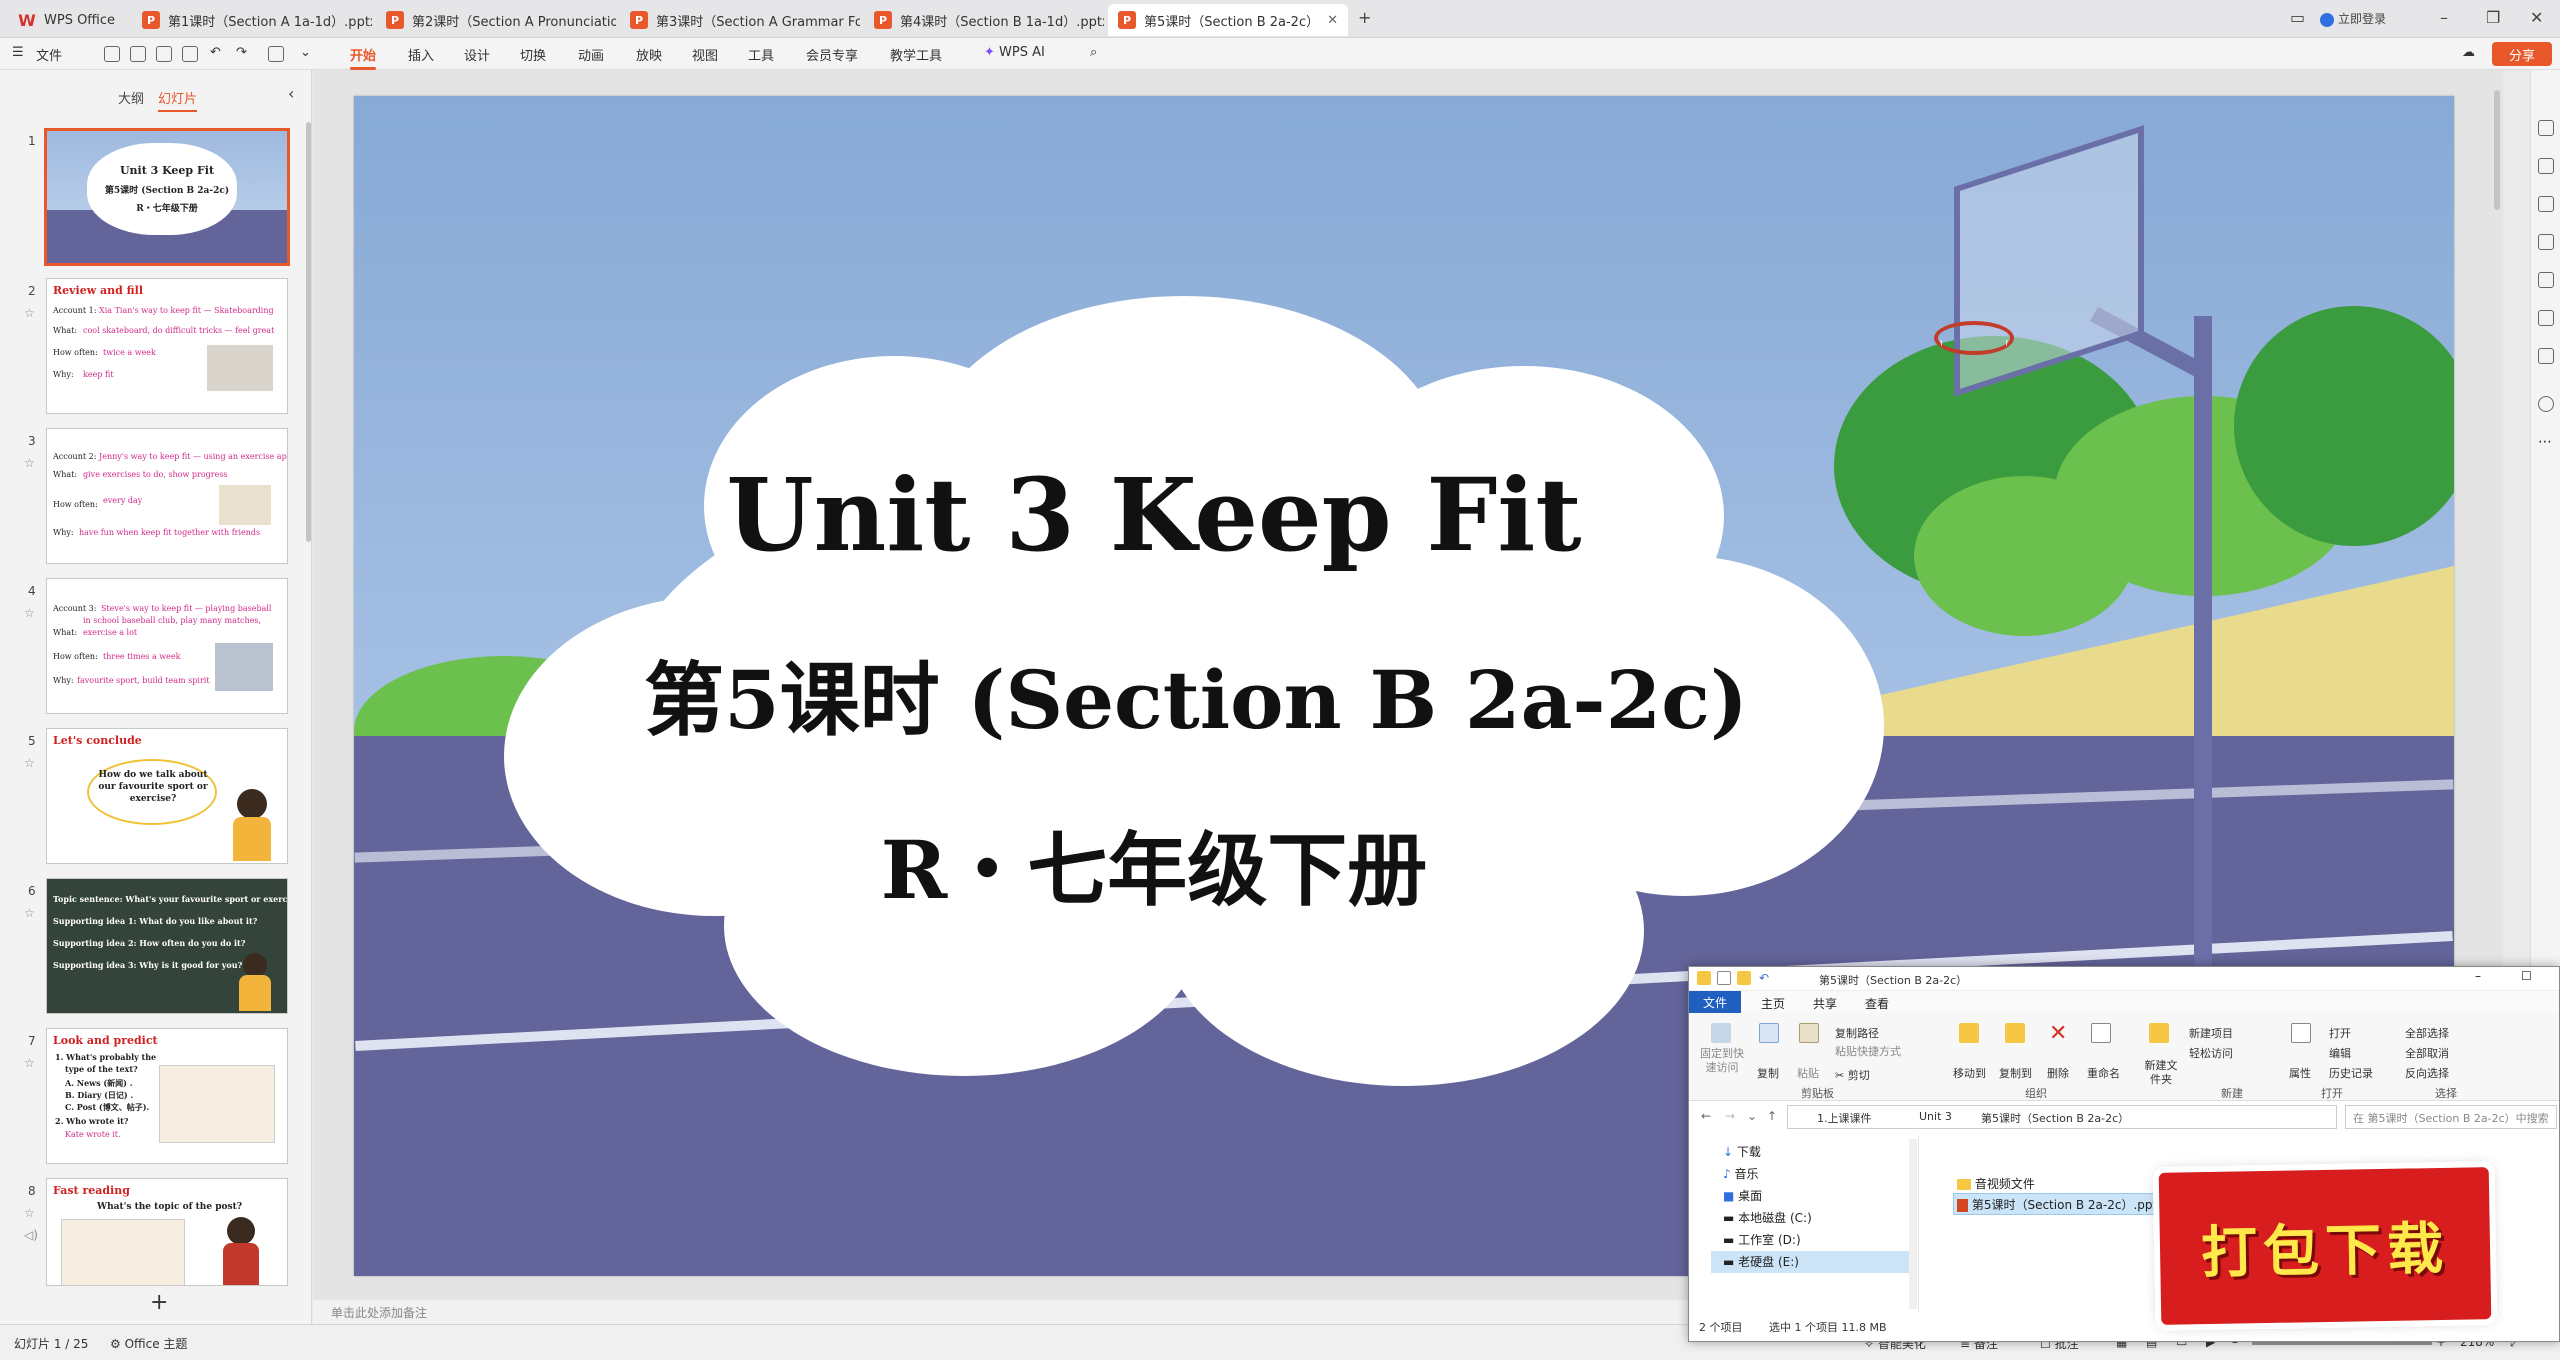  What do you see at coordinates (2301, 1033) in the screenshot?
I see `properties-icon` at bounding box center [2301, 1033].